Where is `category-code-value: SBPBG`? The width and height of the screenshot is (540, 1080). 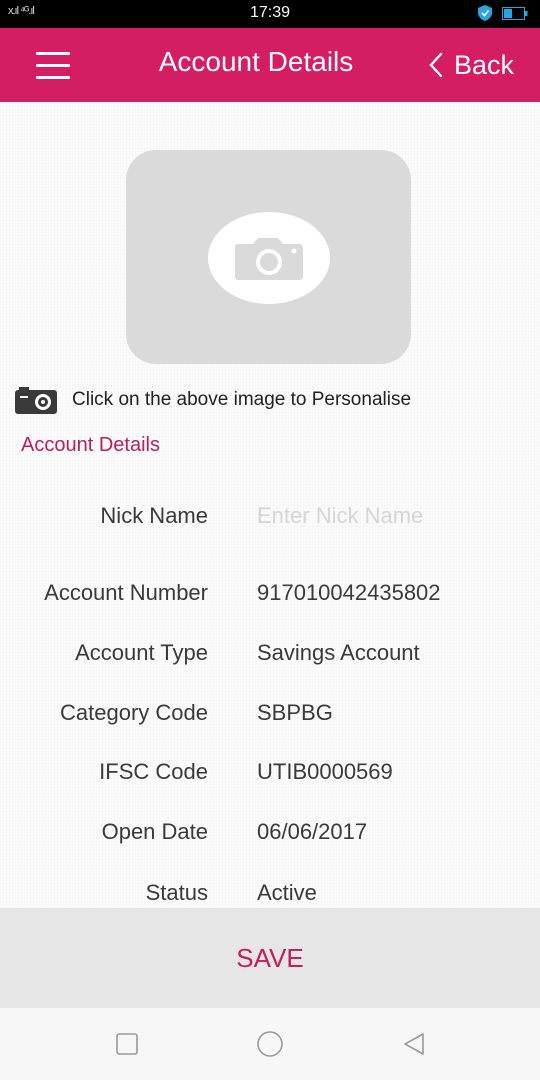
category-code-value: SBPBG is located at coordinates (295, 712).